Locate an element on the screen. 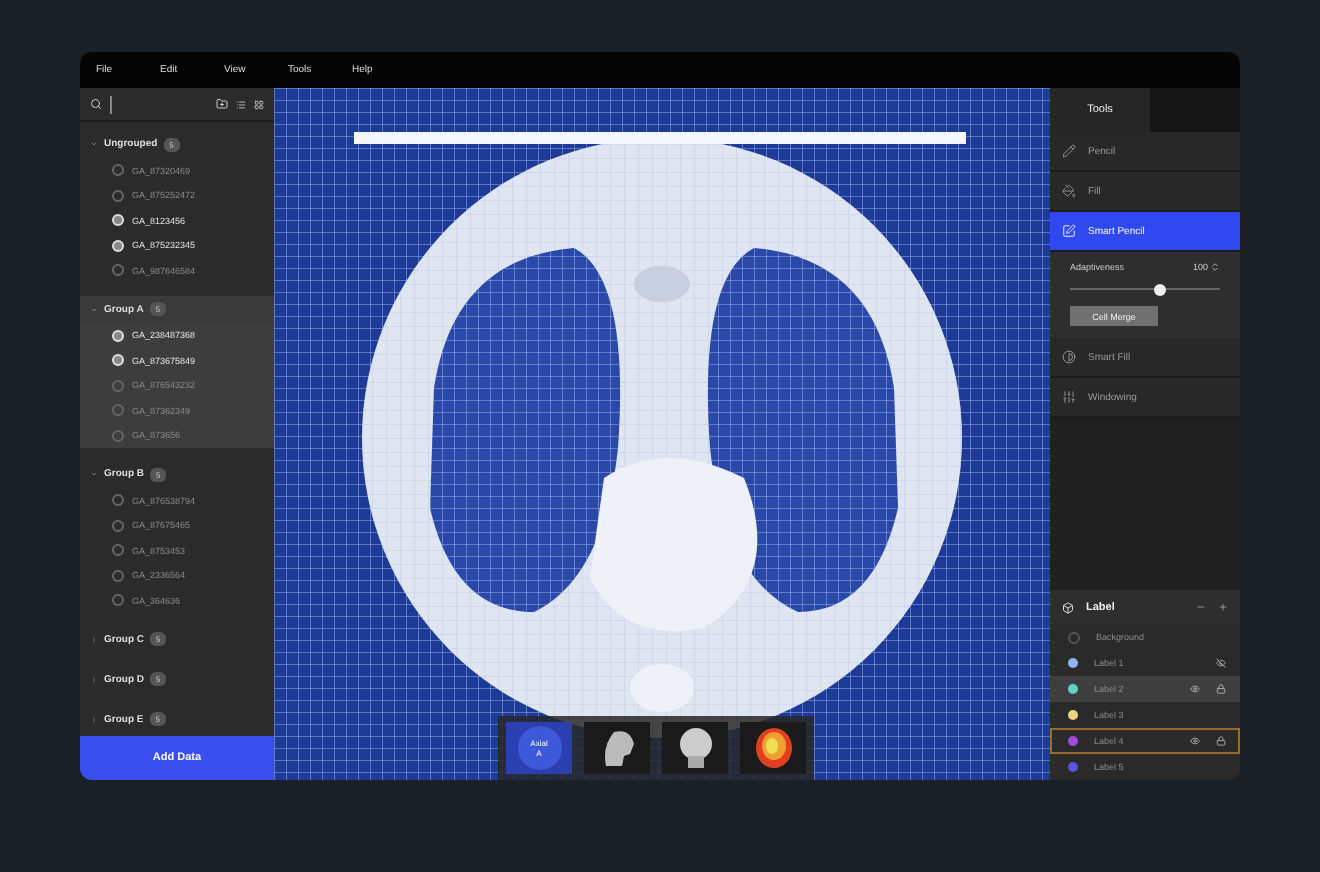  grid-icon is located at coordinates (259, 104).